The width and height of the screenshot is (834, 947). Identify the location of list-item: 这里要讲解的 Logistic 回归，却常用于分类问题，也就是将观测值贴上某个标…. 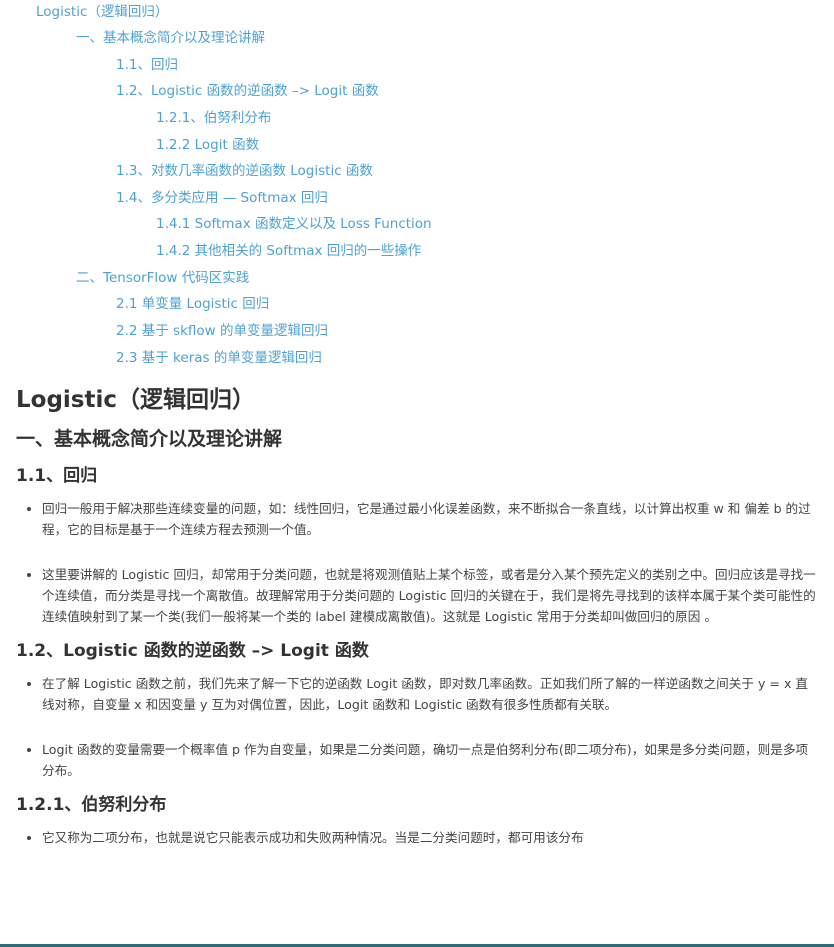
(430, 595).